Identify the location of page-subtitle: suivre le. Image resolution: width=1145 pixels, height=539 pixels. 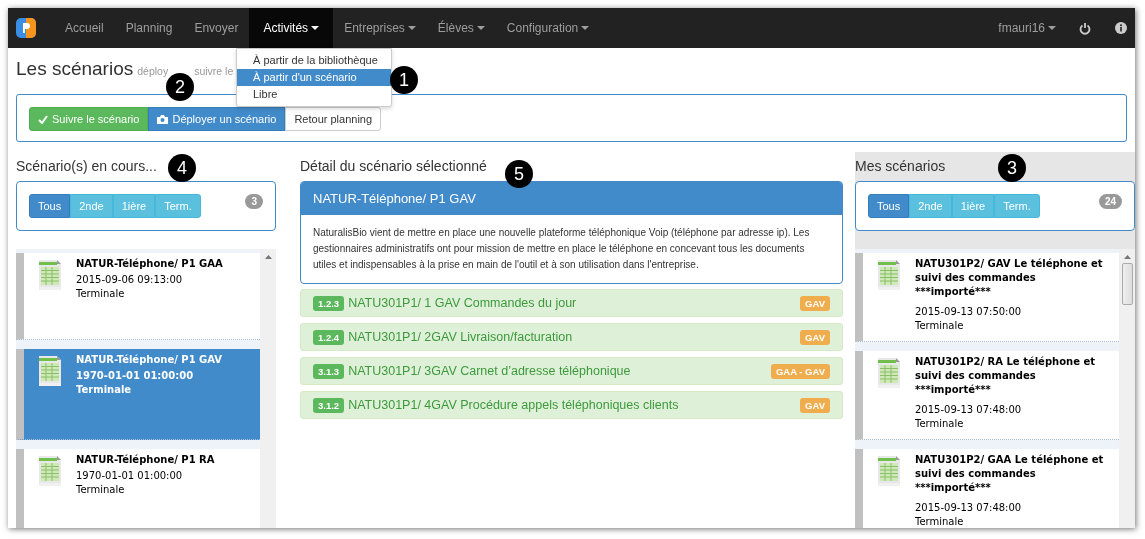
(214, 71).